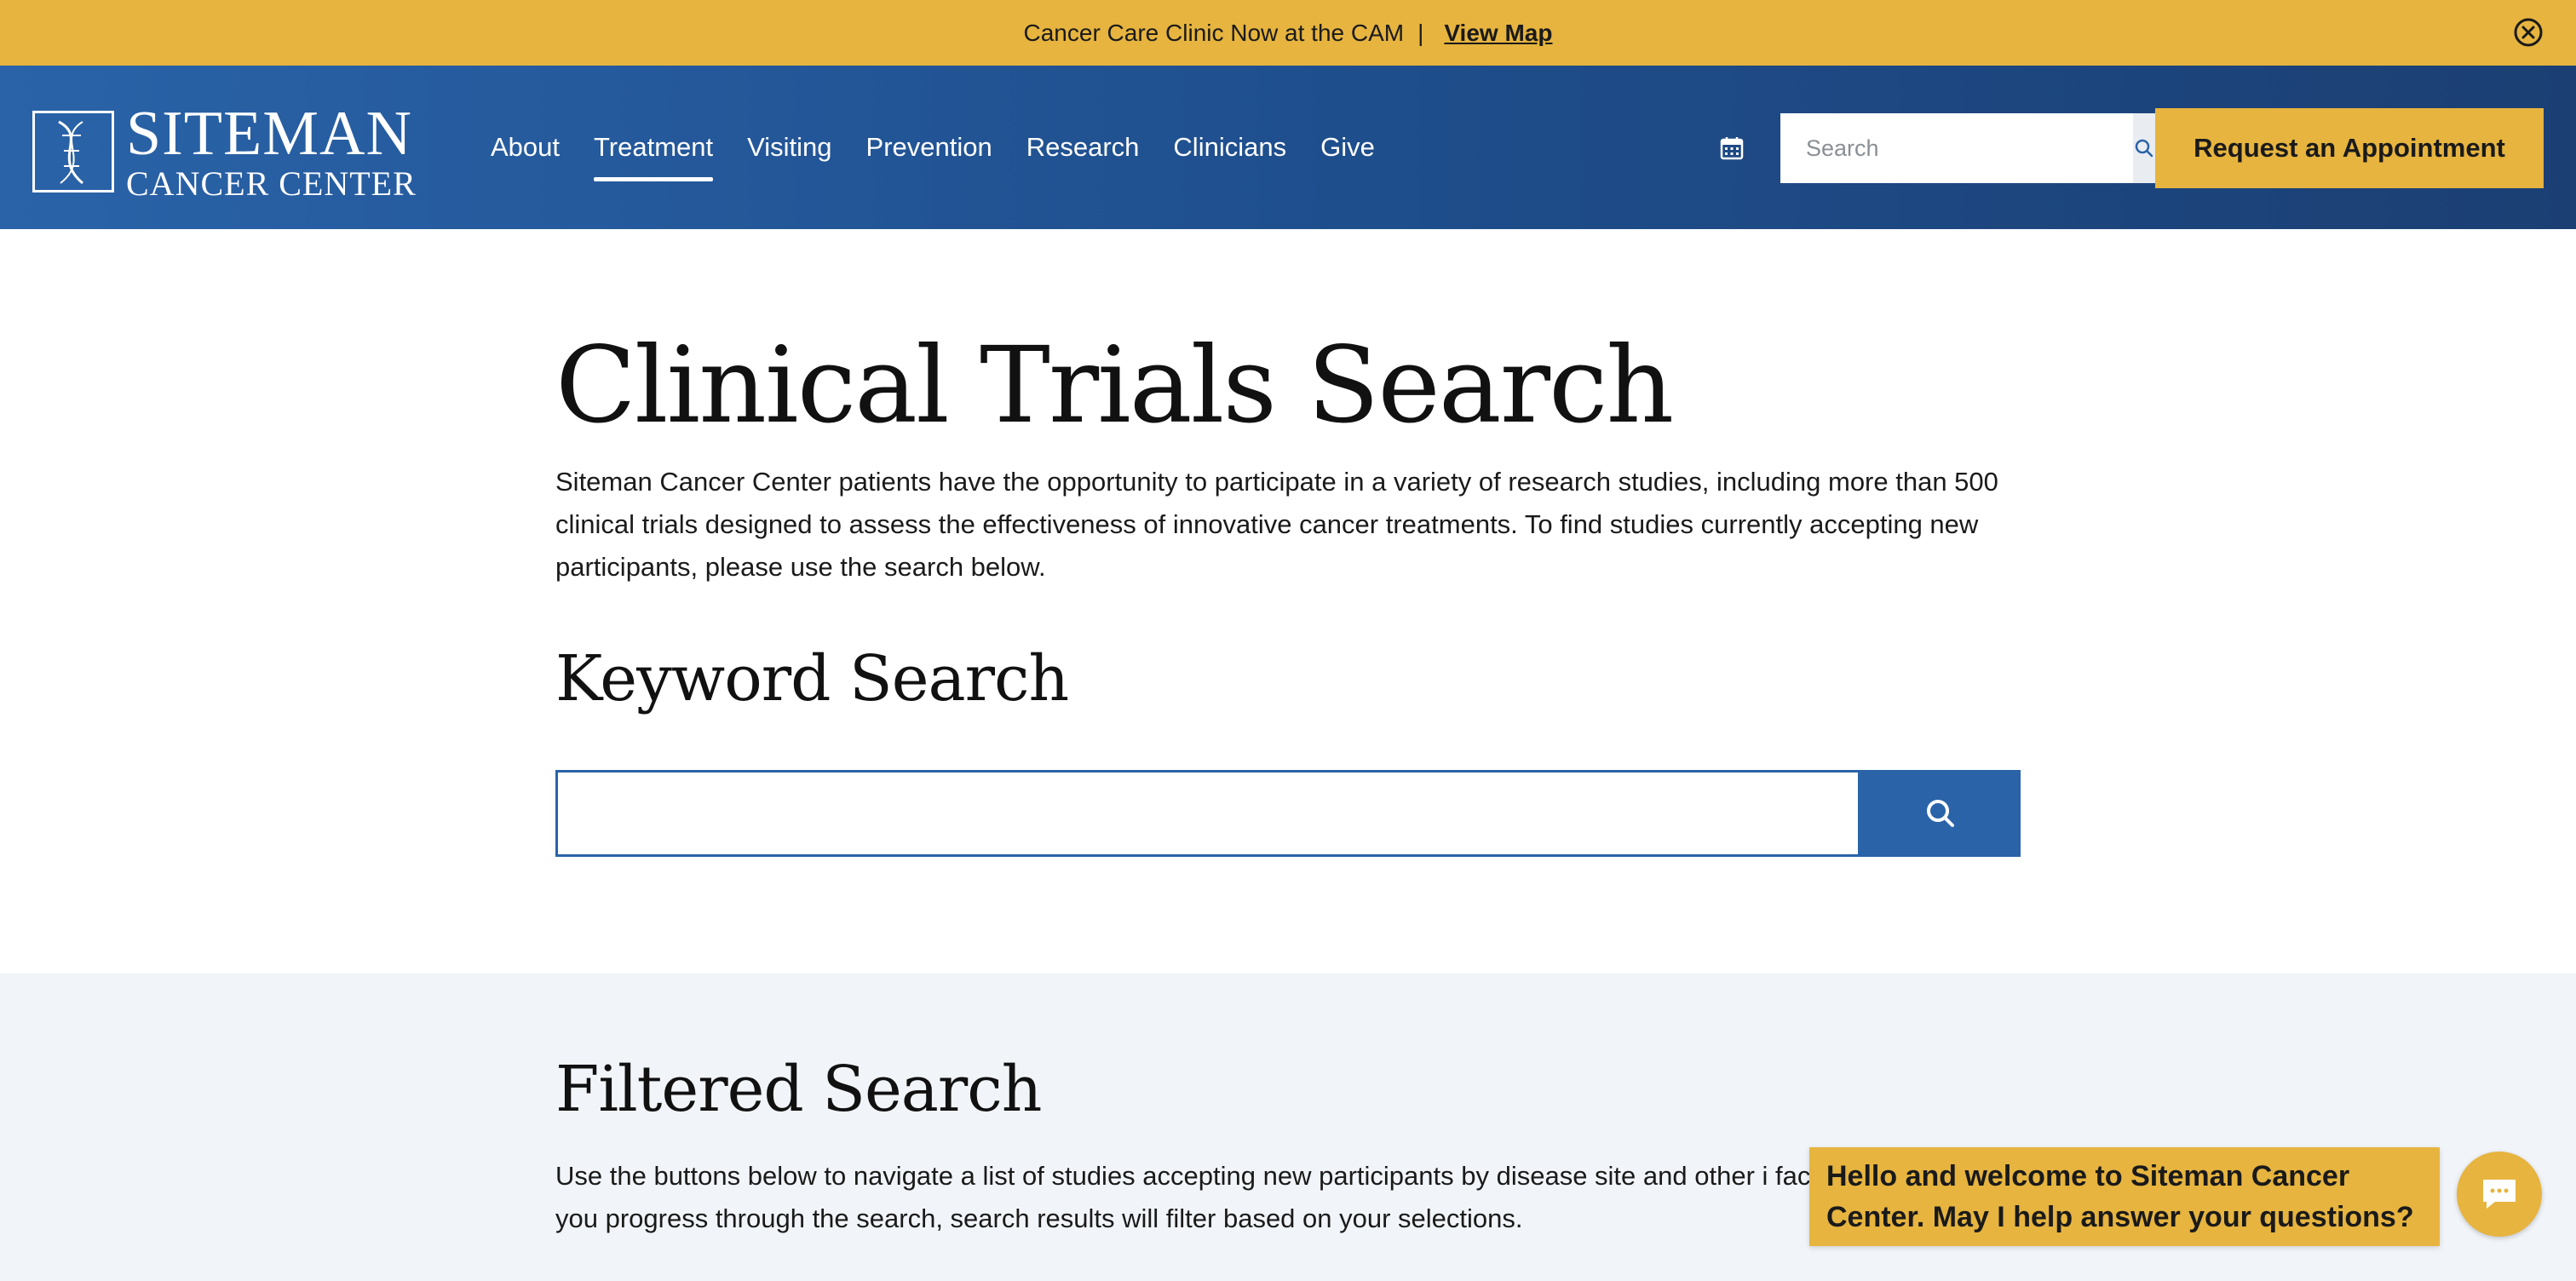 The width and height of the screenshot is (2576, 1281). I want to click on request-appointment-button: Request an Appointment, so click(2349, 148).